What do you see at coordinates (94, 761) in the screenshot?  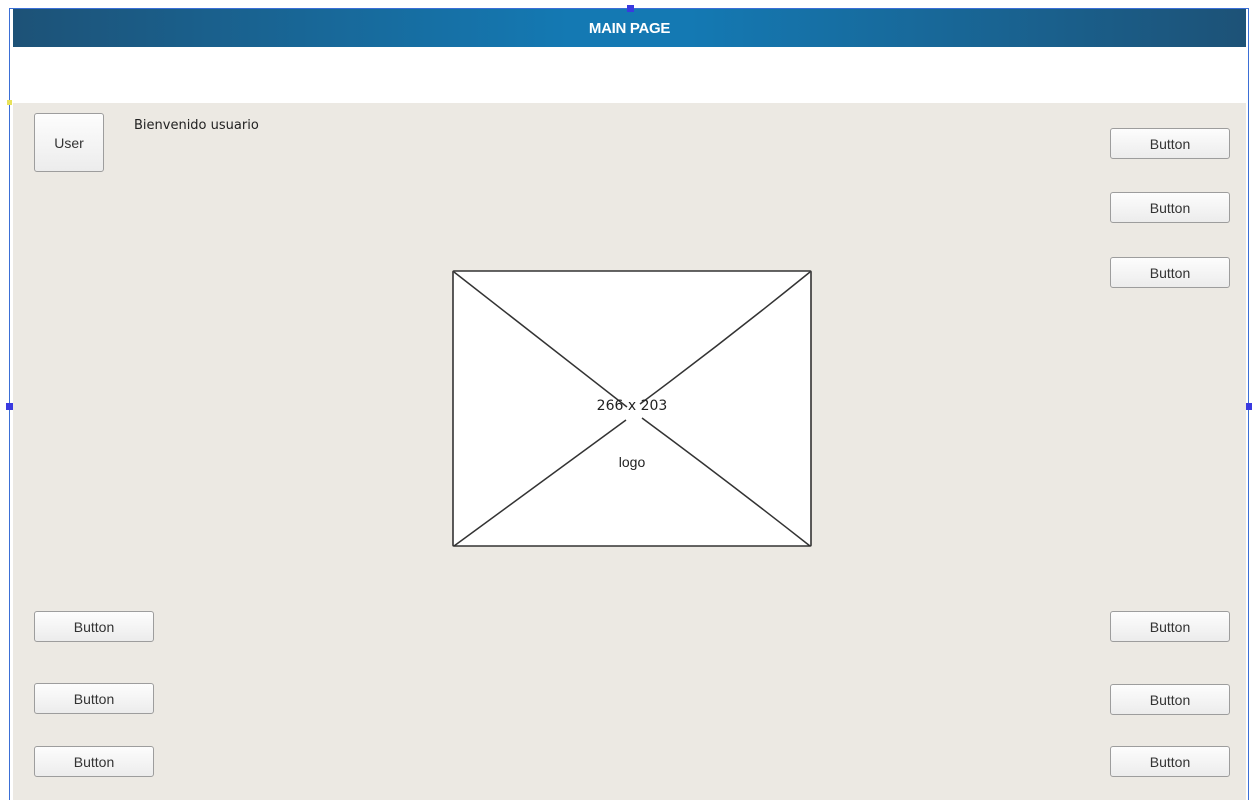 I see `left-bottom-button-3: Button` at bounding box center [94, 761].